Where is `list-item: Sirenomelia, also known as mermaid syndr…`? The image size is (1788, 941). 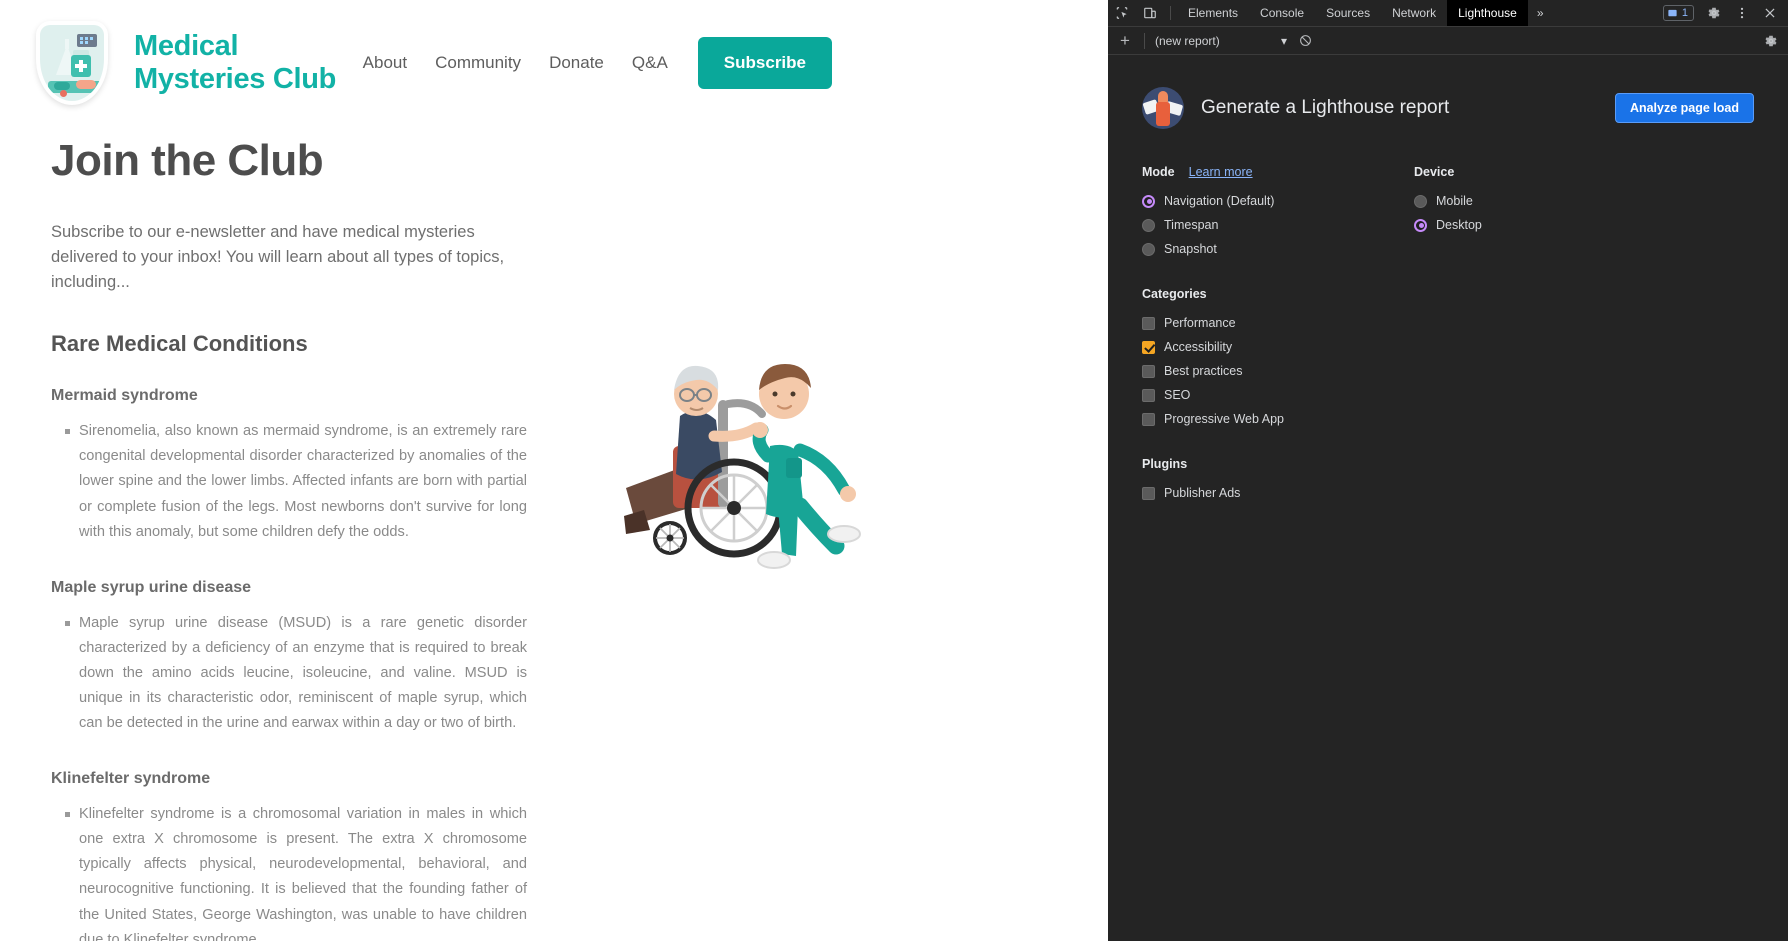 list-item: Sirenomelia, also known as mermaid syndr… is located at coordinates (296, 481).